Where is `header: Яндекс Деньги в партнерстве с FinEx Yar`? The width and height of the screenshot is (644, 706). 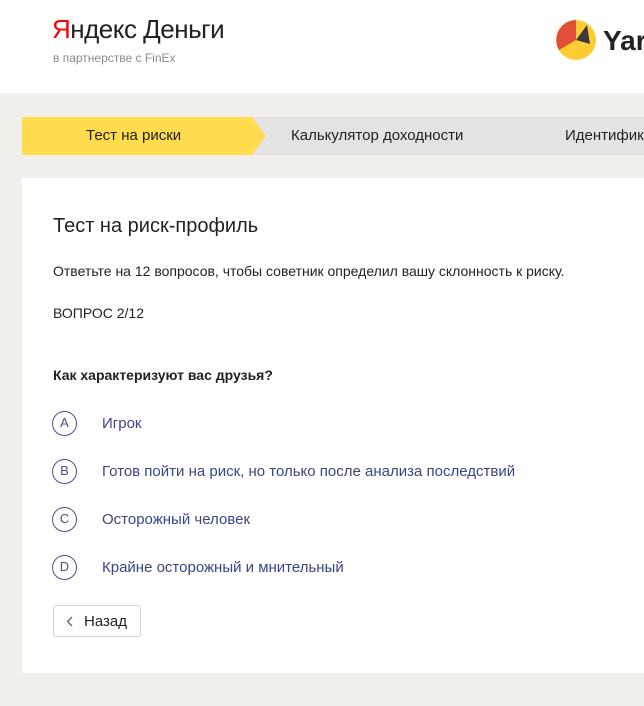 header: Яндекс Деньги в партнерстве с FinEx Yar is located at coordinates (322, 46).